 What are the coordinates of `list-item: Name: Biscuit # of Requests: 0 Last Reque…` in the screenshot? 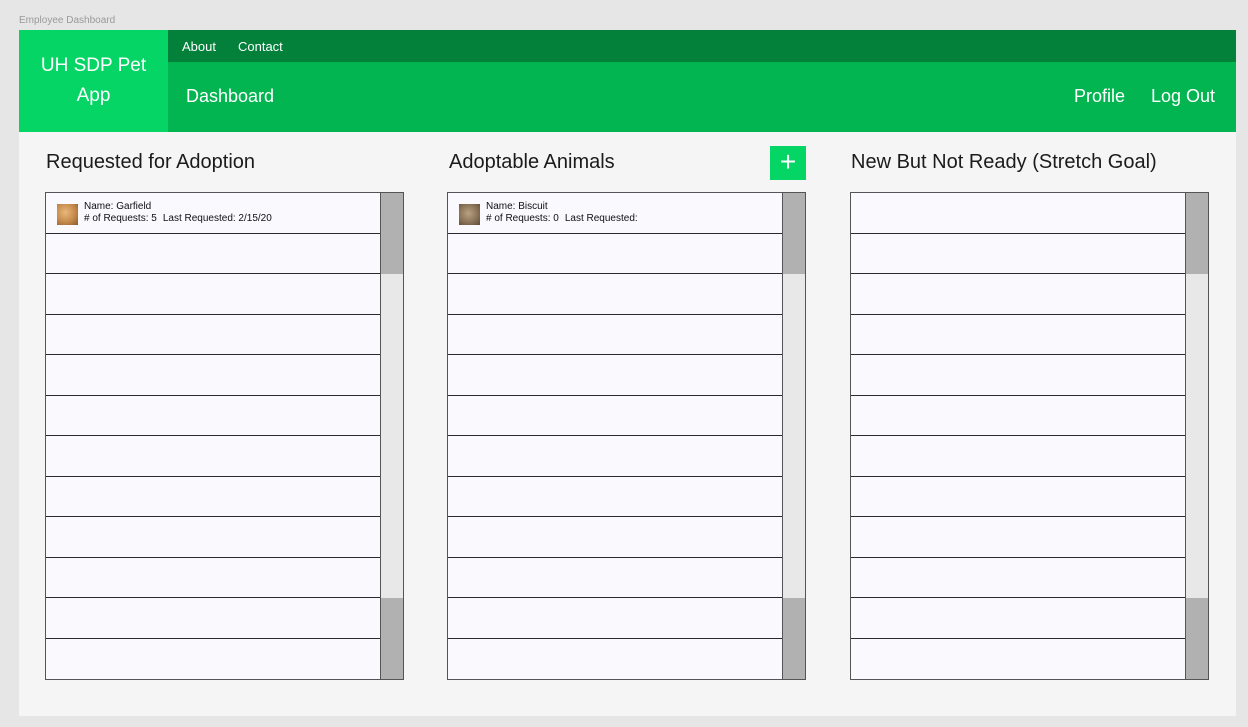 It's located at (615, 213).